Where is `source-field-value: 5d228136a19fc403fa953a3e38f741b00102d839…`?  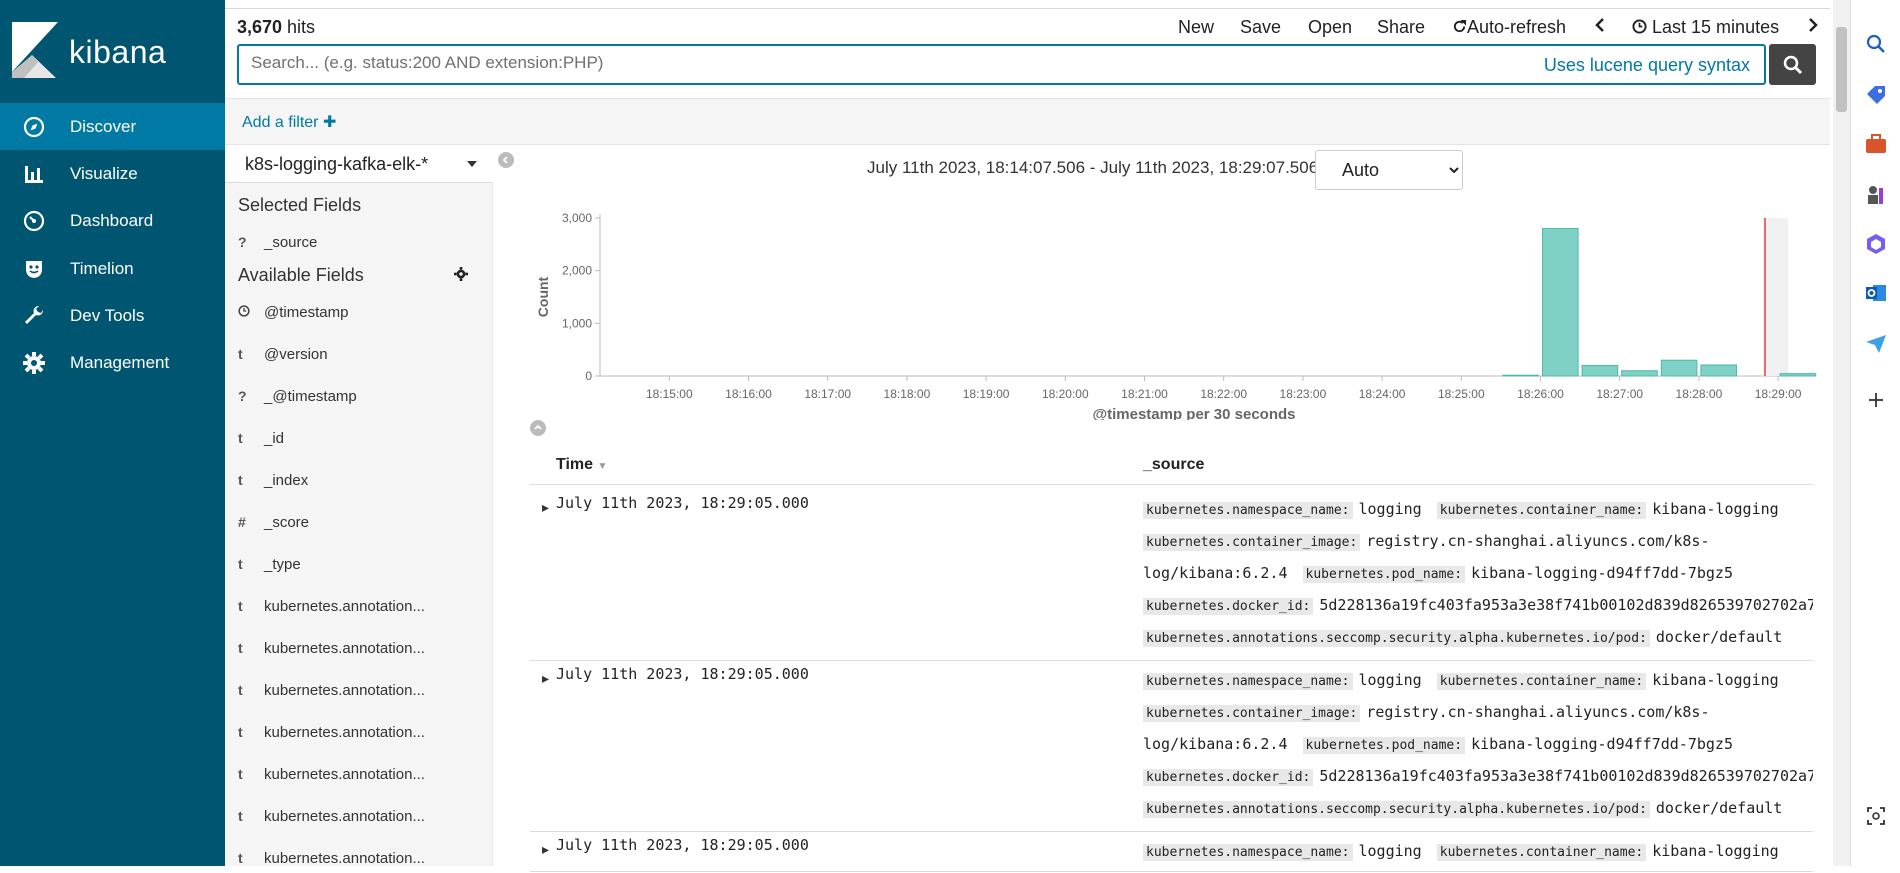 source-field-value: 5d228136a19fc403fa953a3e38f741b00102d839… is located at coordinates (1566, 605).